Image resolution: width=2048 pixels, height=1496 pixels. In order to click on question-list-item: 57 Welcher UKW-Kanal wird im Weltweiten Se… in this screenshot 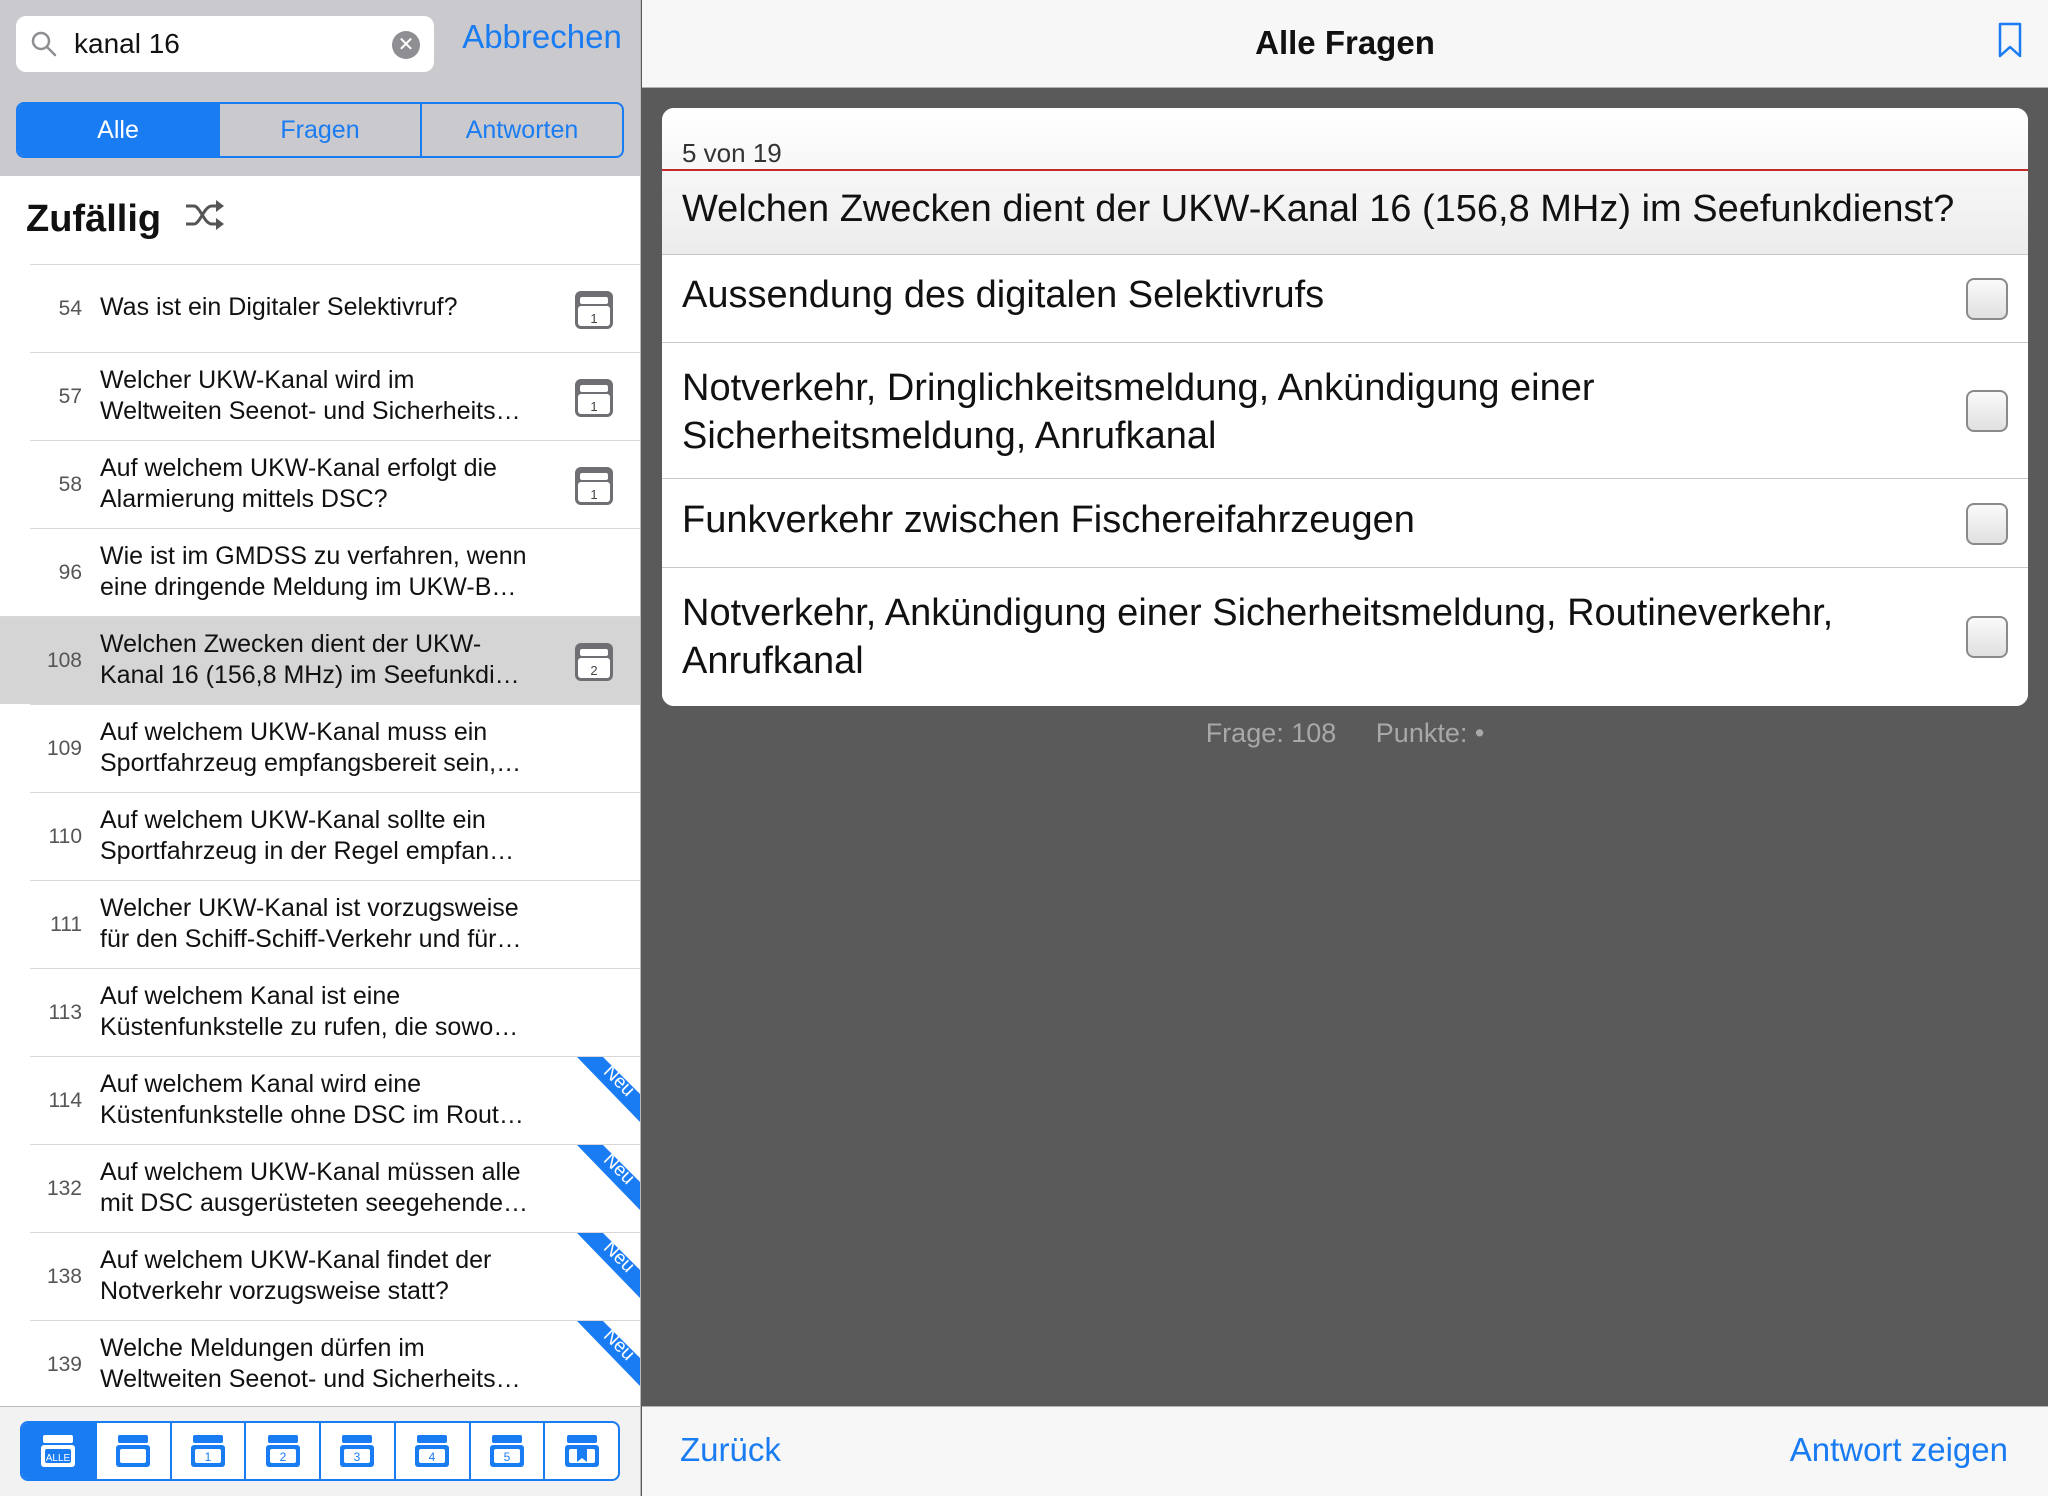, I will do `click(335, 396)`.